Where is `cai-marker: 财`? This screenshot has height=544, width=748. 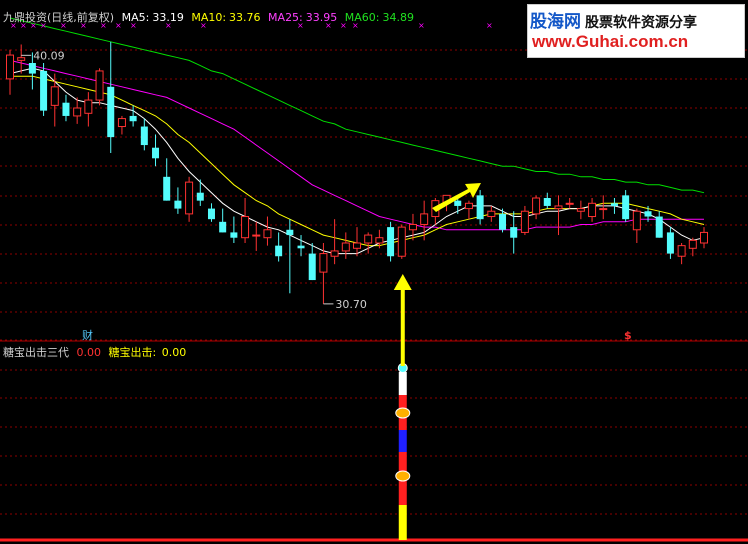
cai-marker: 财 is located at coordinates (87, 335).